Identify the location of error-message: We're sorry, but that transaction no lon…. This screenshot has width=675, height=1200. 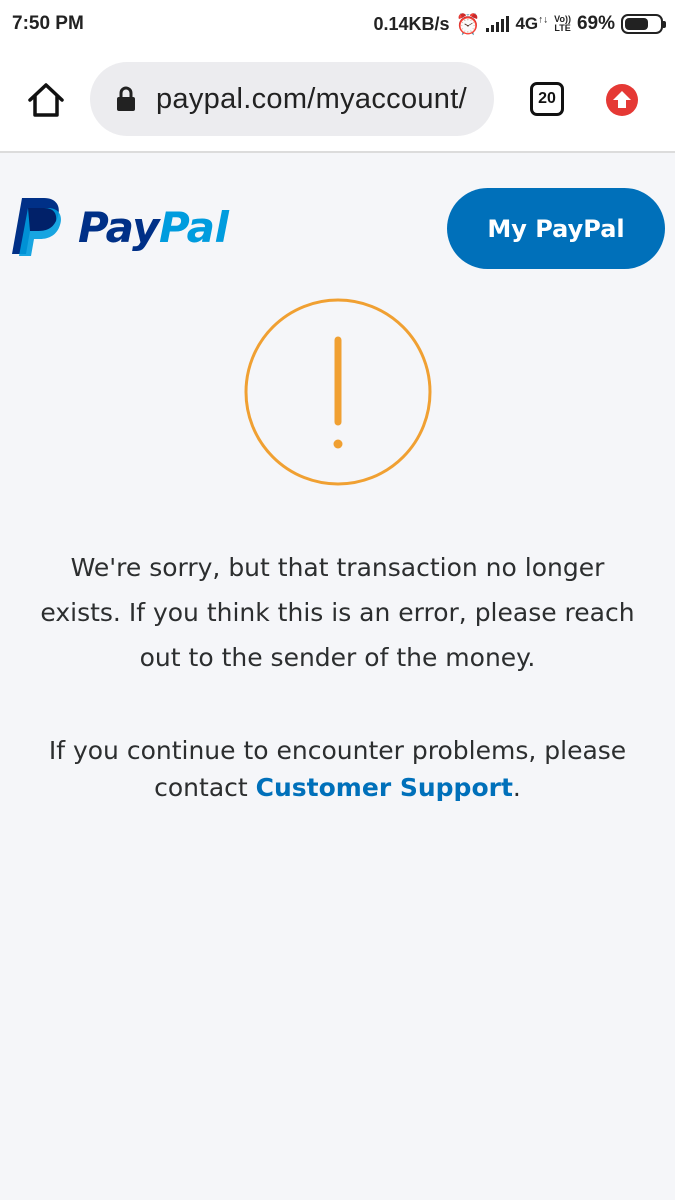
(337, 612).